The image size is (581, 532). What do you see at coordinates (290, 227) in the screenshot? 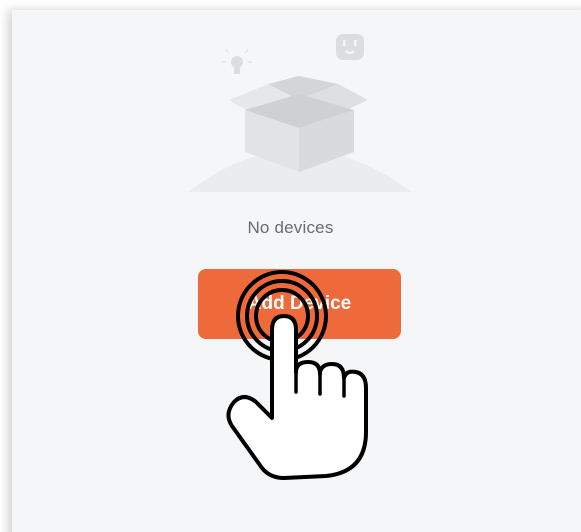
I see `empty-state-message: No devices` at bounding box center [290, 227].